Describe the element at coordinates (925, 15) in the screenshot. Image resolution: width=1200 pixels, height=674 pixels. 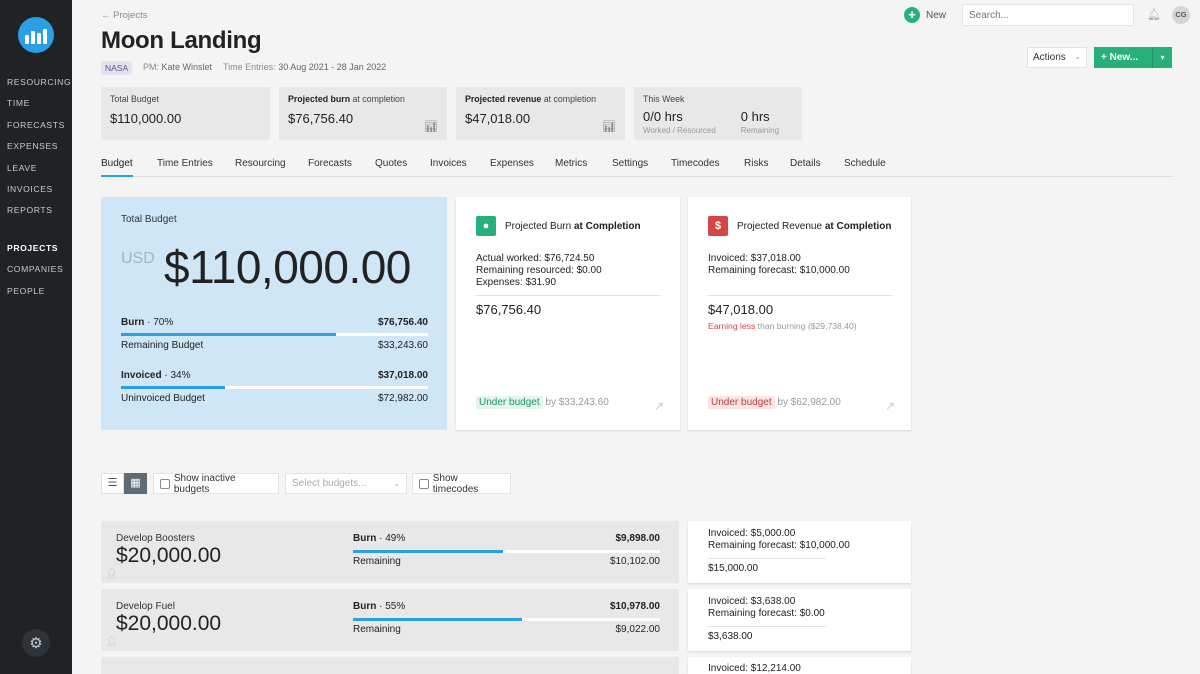
I see `quick-new-button: + New` at that location.